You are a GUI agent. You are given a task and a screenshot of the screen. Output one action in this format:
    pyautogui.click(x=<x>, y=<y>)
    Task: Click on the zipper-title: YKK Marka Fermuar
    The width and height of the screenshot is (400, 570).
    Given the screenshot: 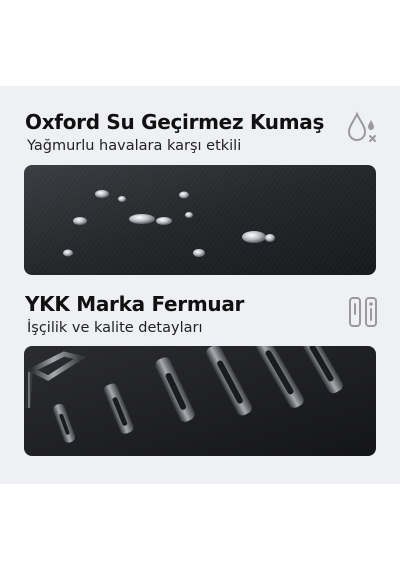 What is the action you would take?
    pyautogui.click(x=135, y=304)
    